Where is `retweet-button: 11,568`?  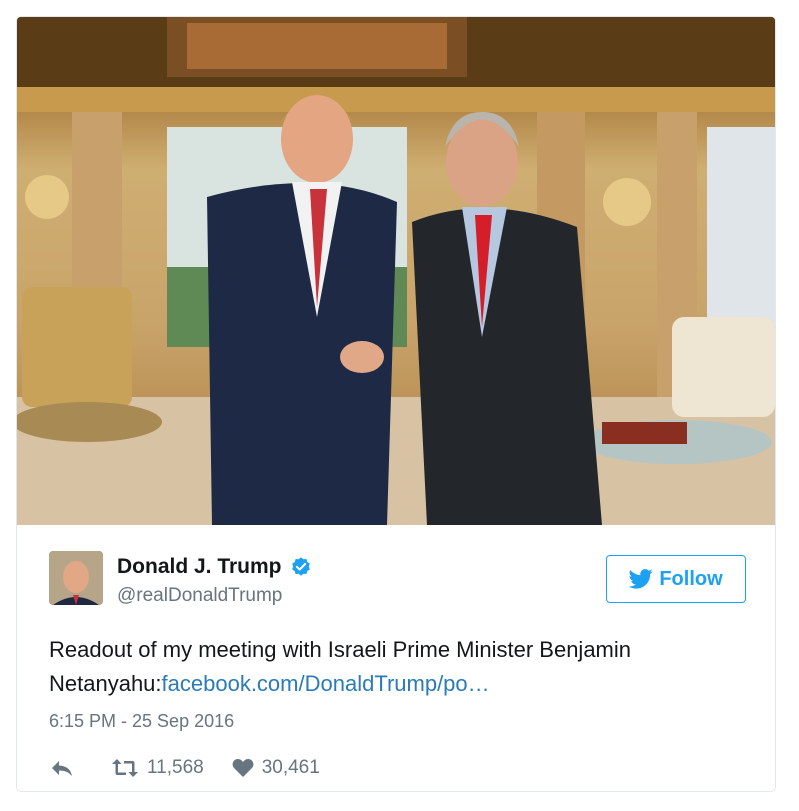 retweet-button: 11,568 is located at coordinates (157, 768).